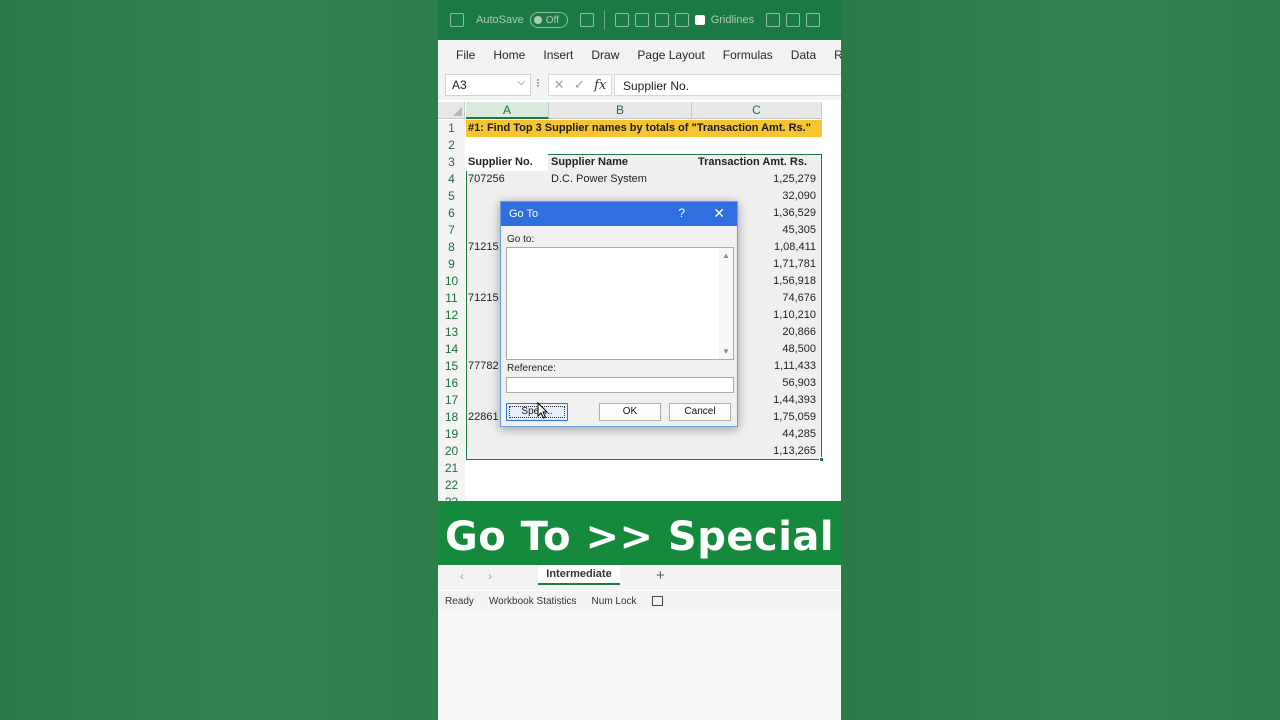 This screenshot has height=720, width=1280. I want to click on tab-review: Revie, so click(833, 55).